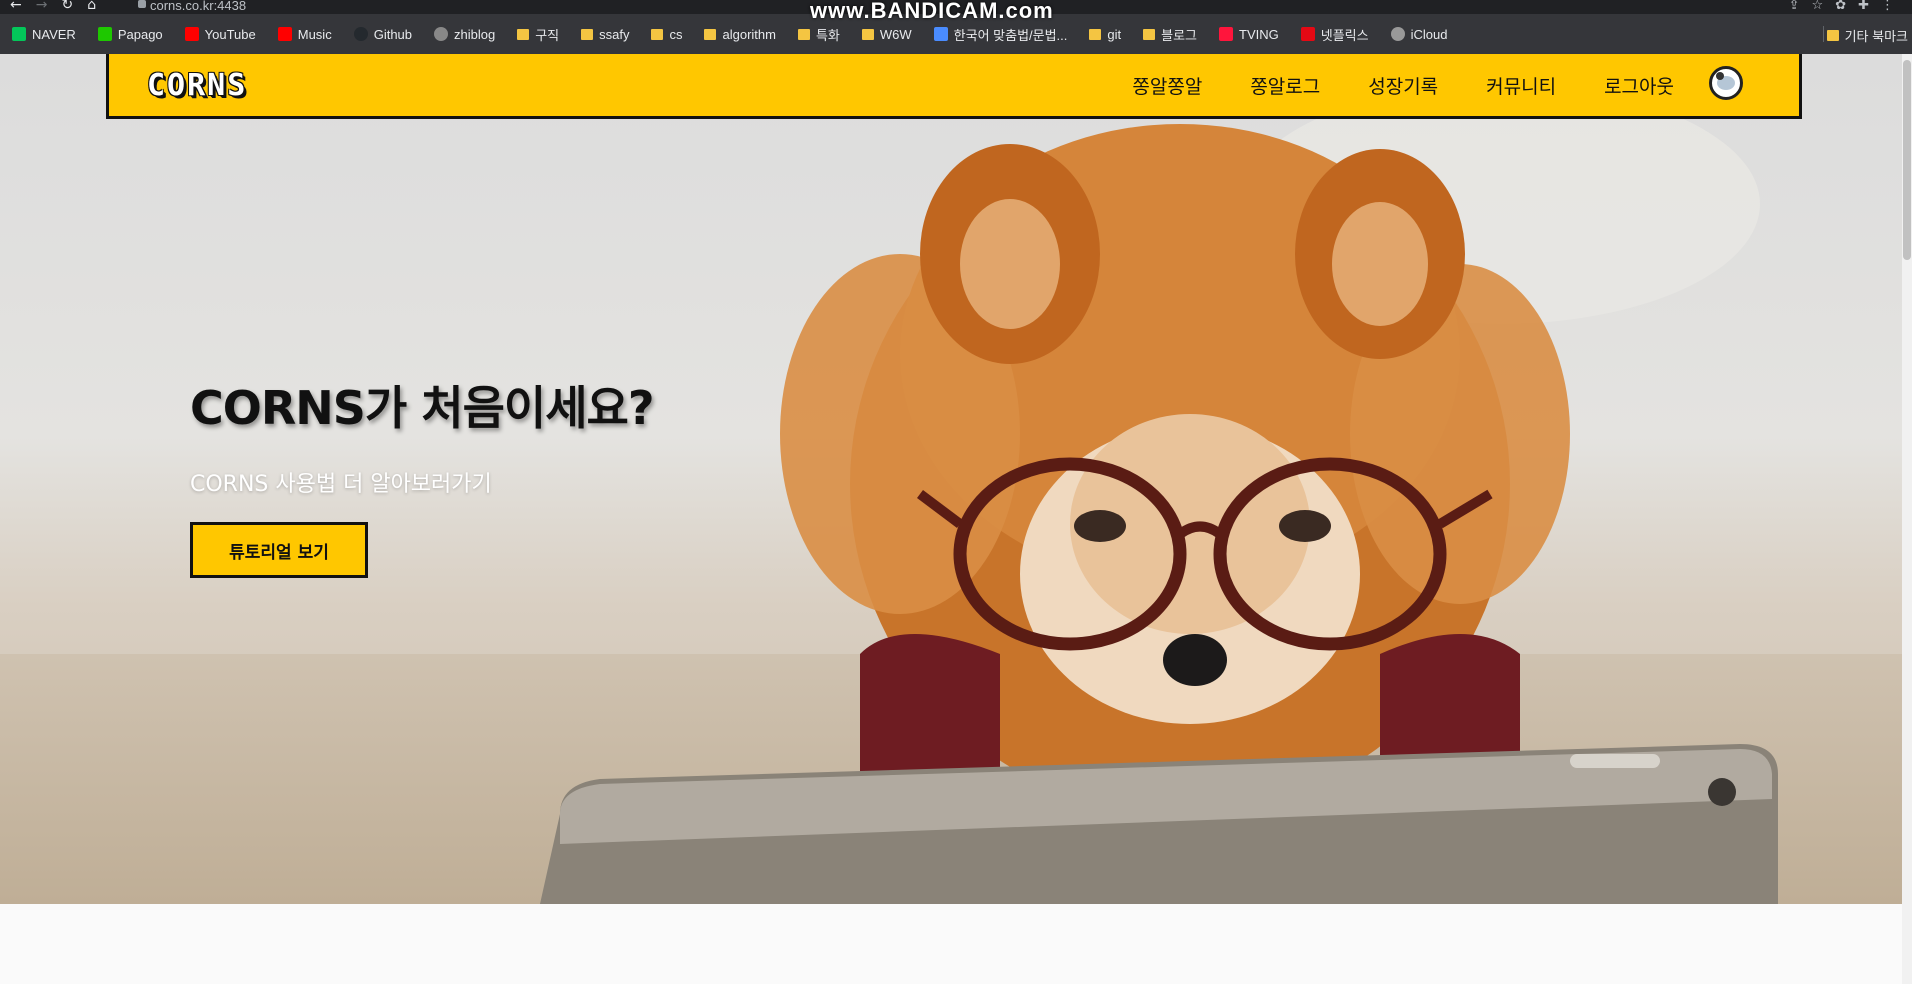 The height and width of the screenshot is (984, 1912). What do you see at coordinates (1179, 35) in the screenshot?
I see `bookmark-label: 블로그` at bounding box center [1179, 35].